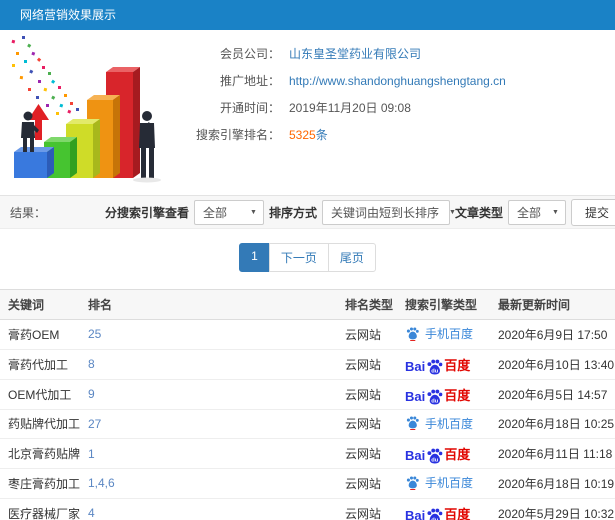  I want to click on next-page-button: 下一页, so click(298, 257).